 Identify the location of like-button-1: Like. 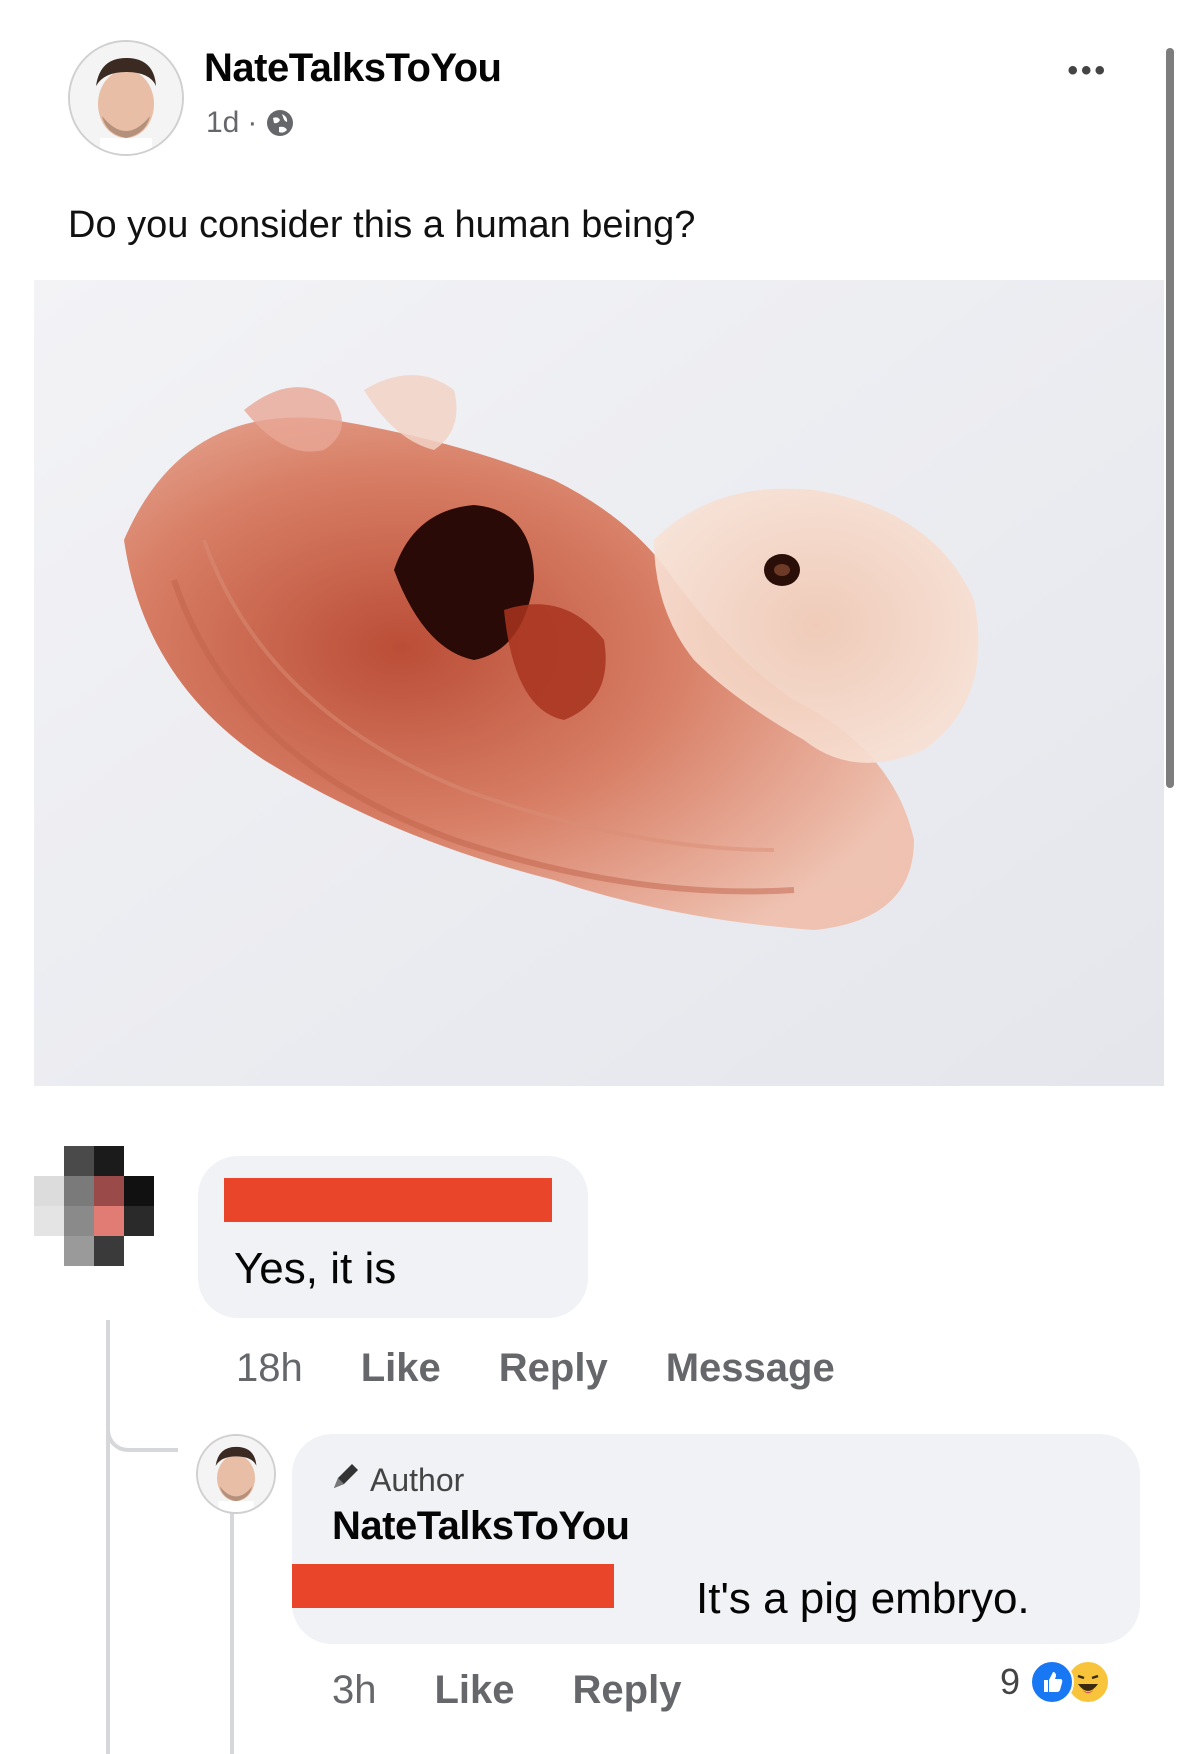
(401, 1368).